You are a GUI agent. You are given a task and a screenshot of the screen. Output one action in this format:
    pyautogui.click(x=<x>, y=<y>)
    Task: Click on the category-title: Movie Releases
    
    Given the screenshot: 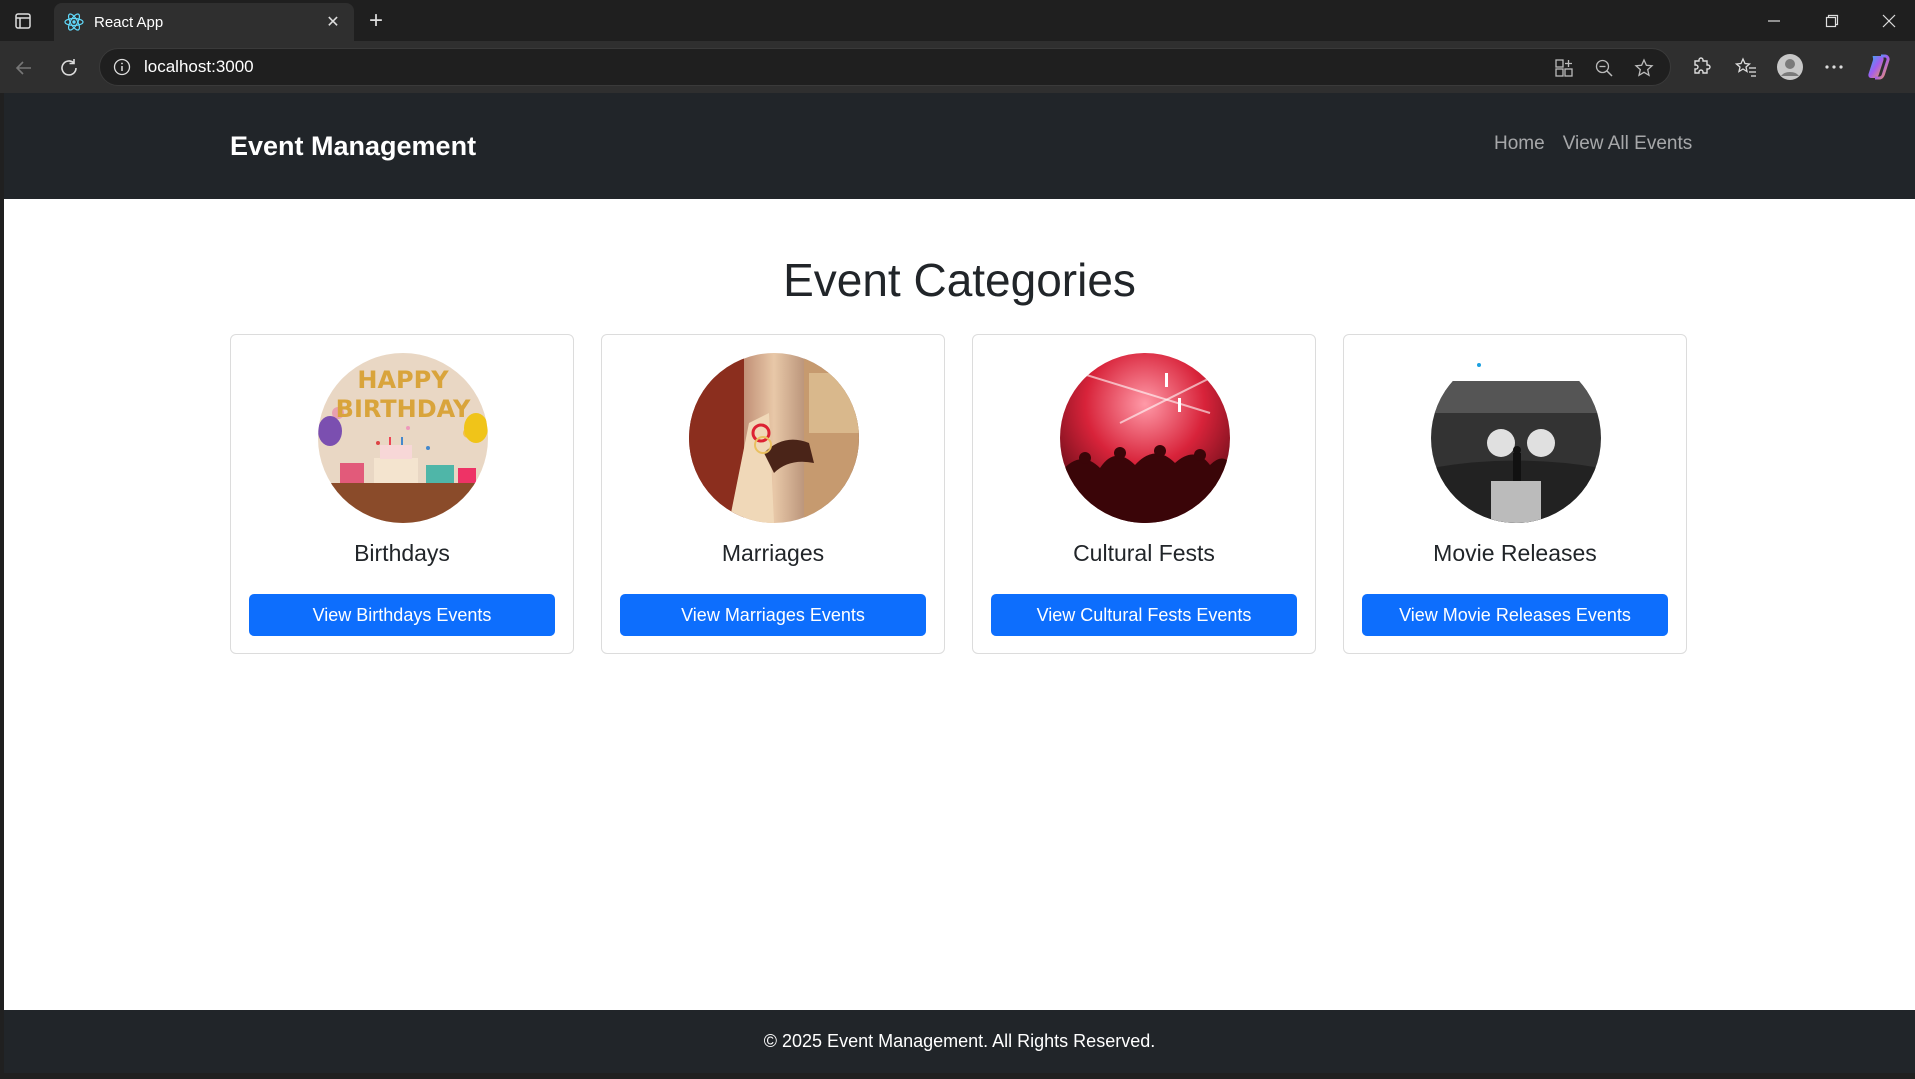 What is the action you would take?
    pyautogui.click(x=1515, y=553)
    